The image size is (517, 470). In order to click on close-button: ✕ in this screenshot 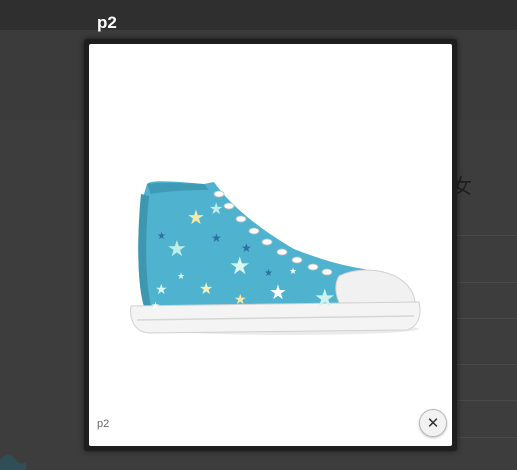, I will do `click(433, 423)`.